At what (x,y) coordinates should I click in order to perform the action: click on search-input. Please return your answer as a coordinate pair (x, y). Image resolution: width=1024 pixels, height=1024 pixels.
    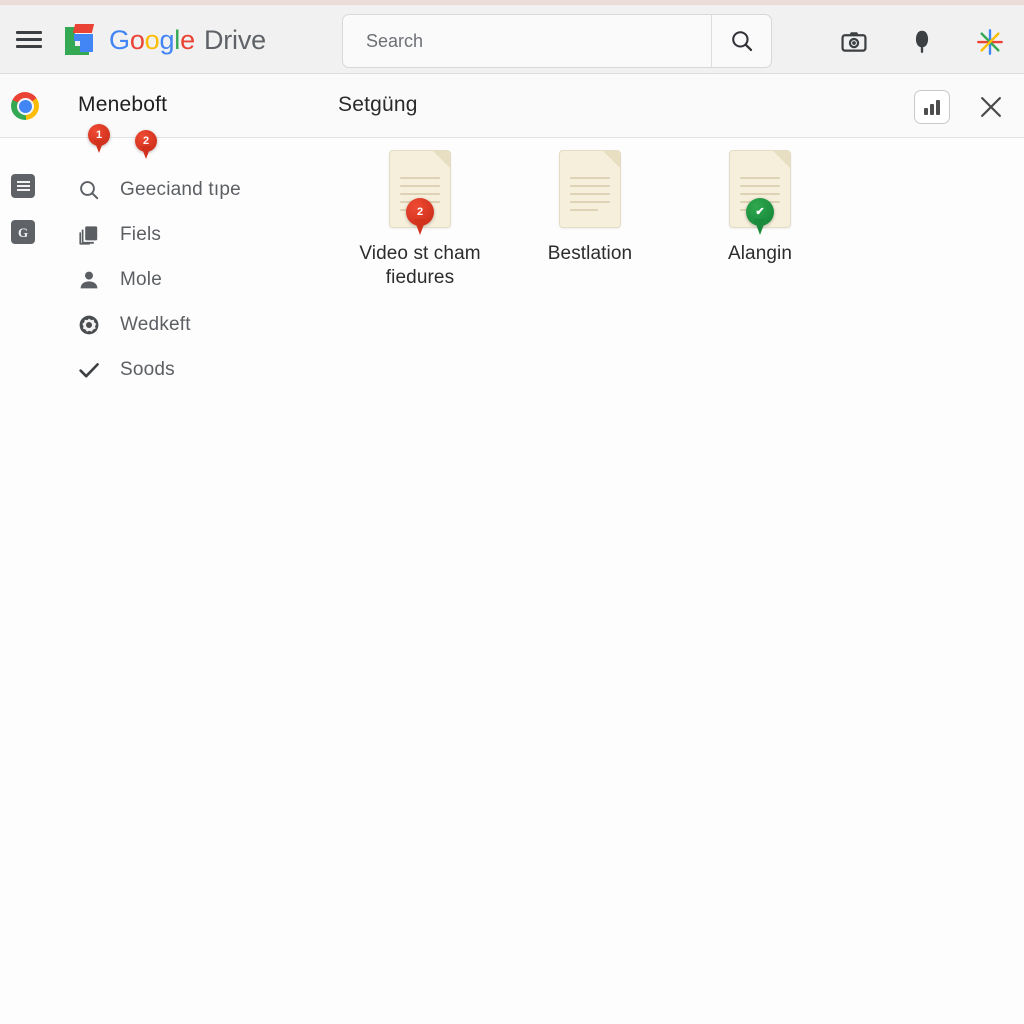
    Looking at the image, I should click on (527, 41).